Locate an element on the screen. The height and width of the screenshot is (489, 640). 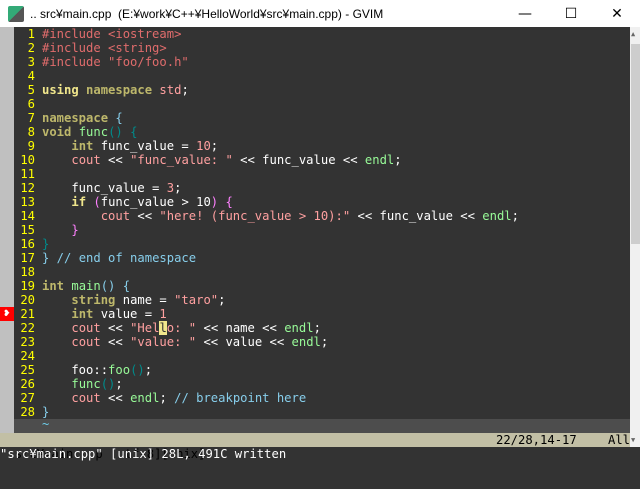
code-line: 11 is located at coordinates (28, 174).